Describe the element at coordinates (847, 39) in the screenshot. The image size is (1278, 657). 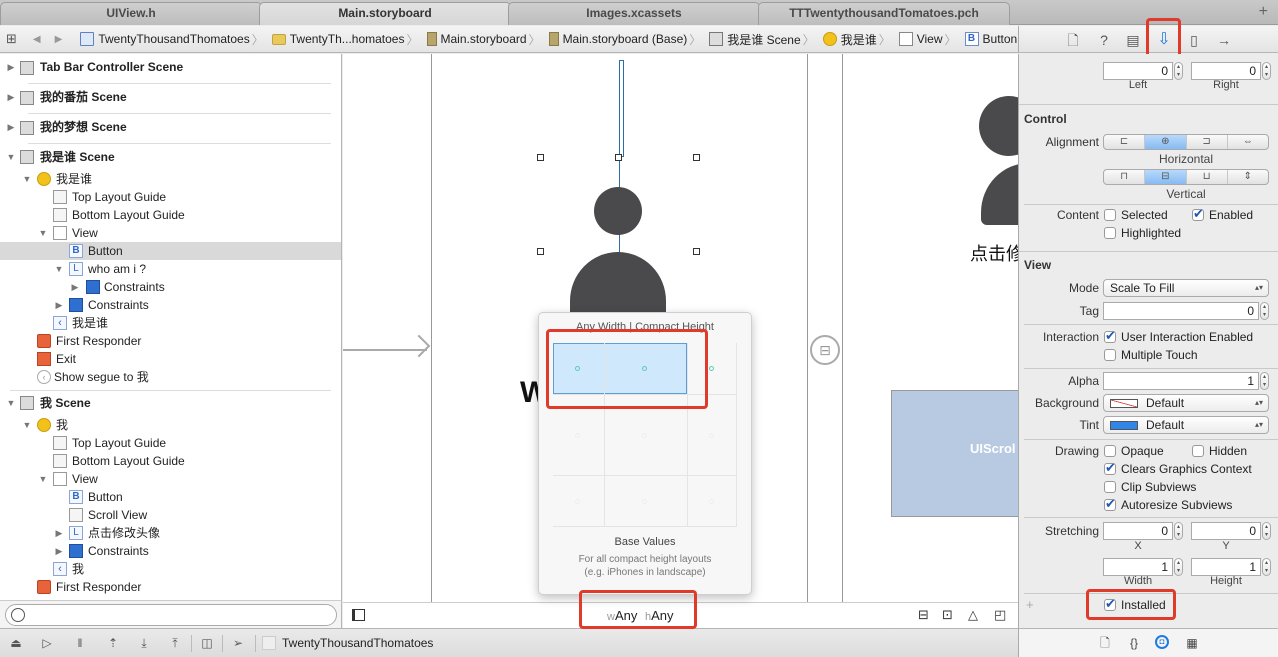
I see `jump-item-view-controller: 我是谁` at that location.